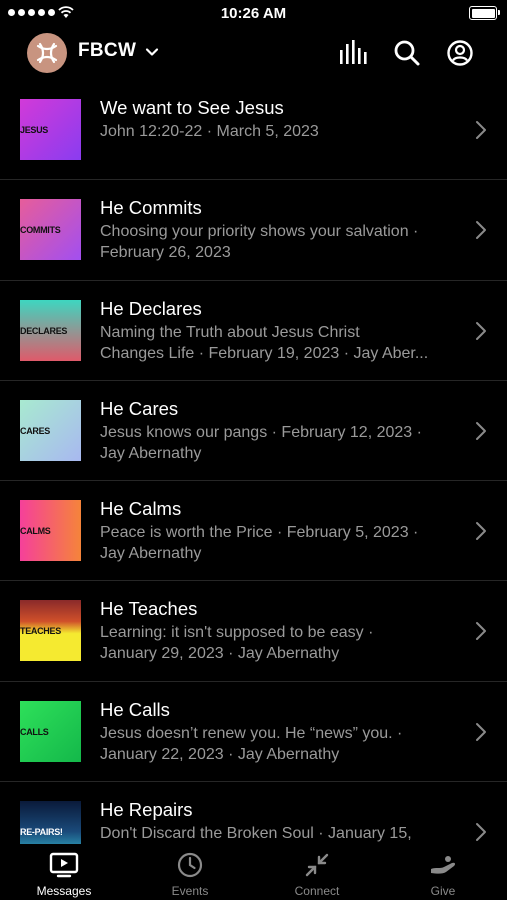 This screenshot has height=900, width=507. I want to click on account-icon, so click(460, 53).